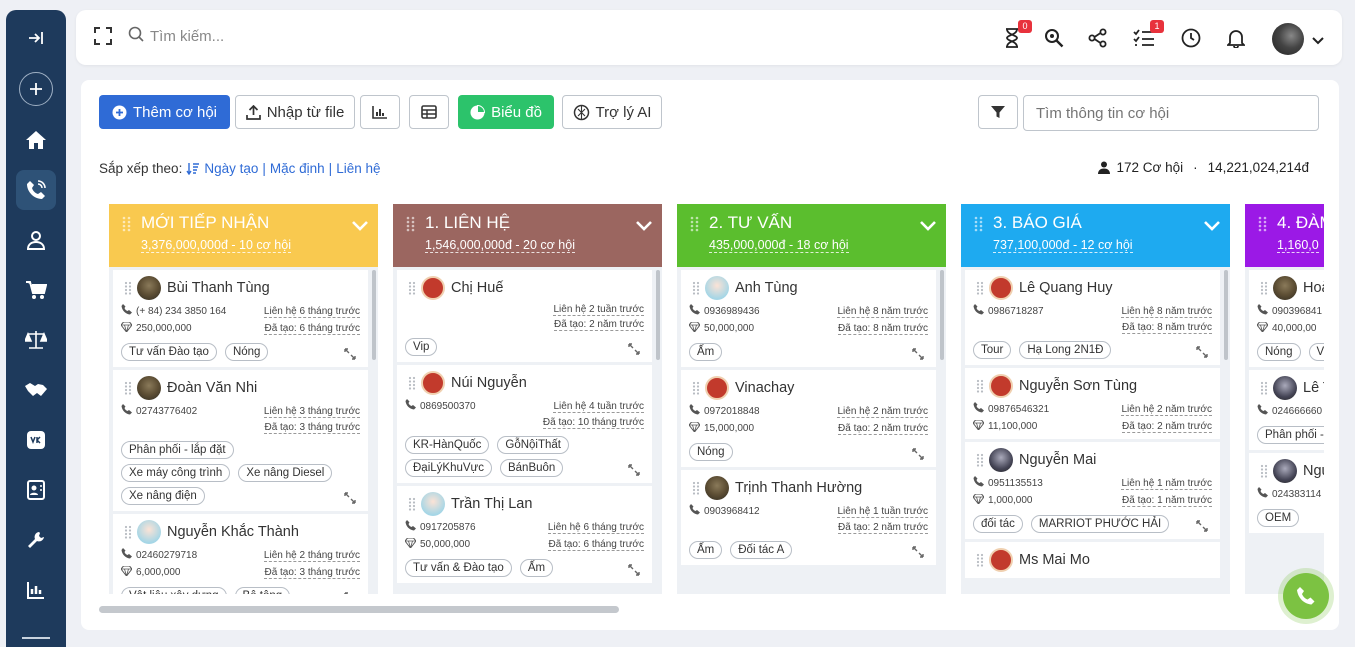 Image resolution: width=1355 pixels, height=647 pixels. Describe the element at coordinates (174, 590) in the screenshot. I see `tag: Vật liệu xây dựng` at that location.